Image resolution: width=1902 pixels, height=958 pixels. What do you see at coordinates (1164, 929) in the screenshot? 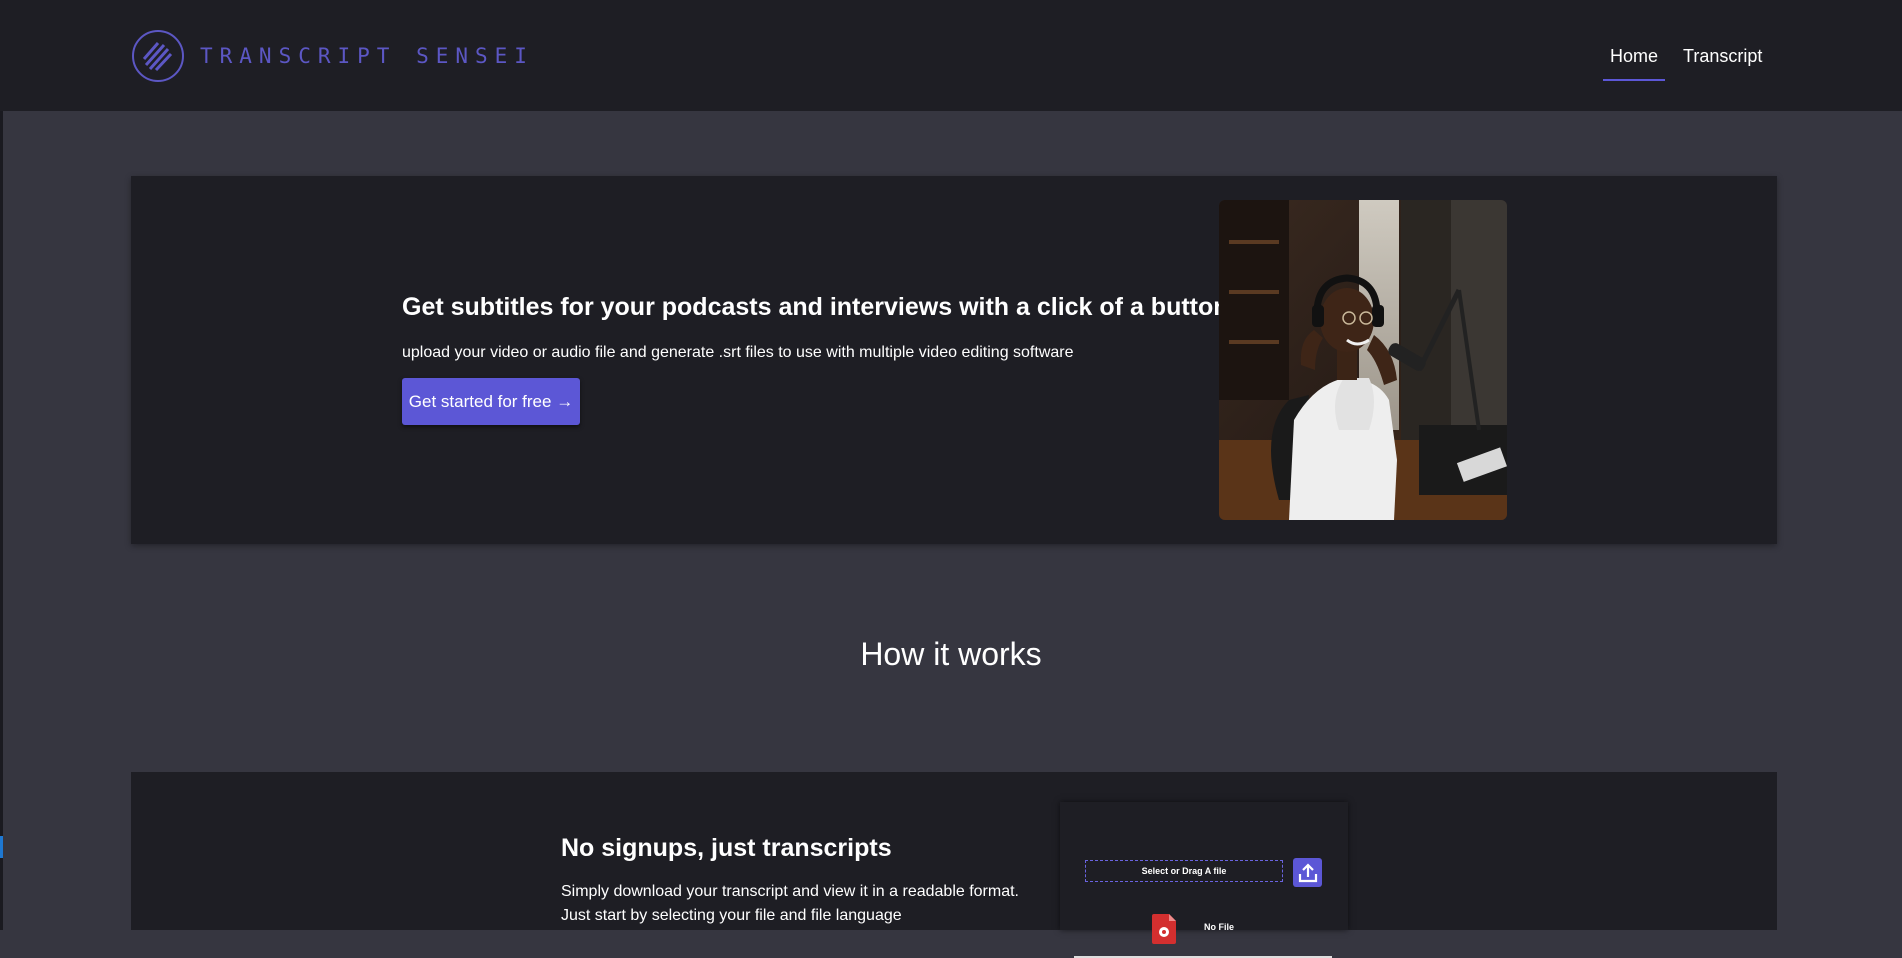
I see `file-icon` at bounding box center [1164, 929].